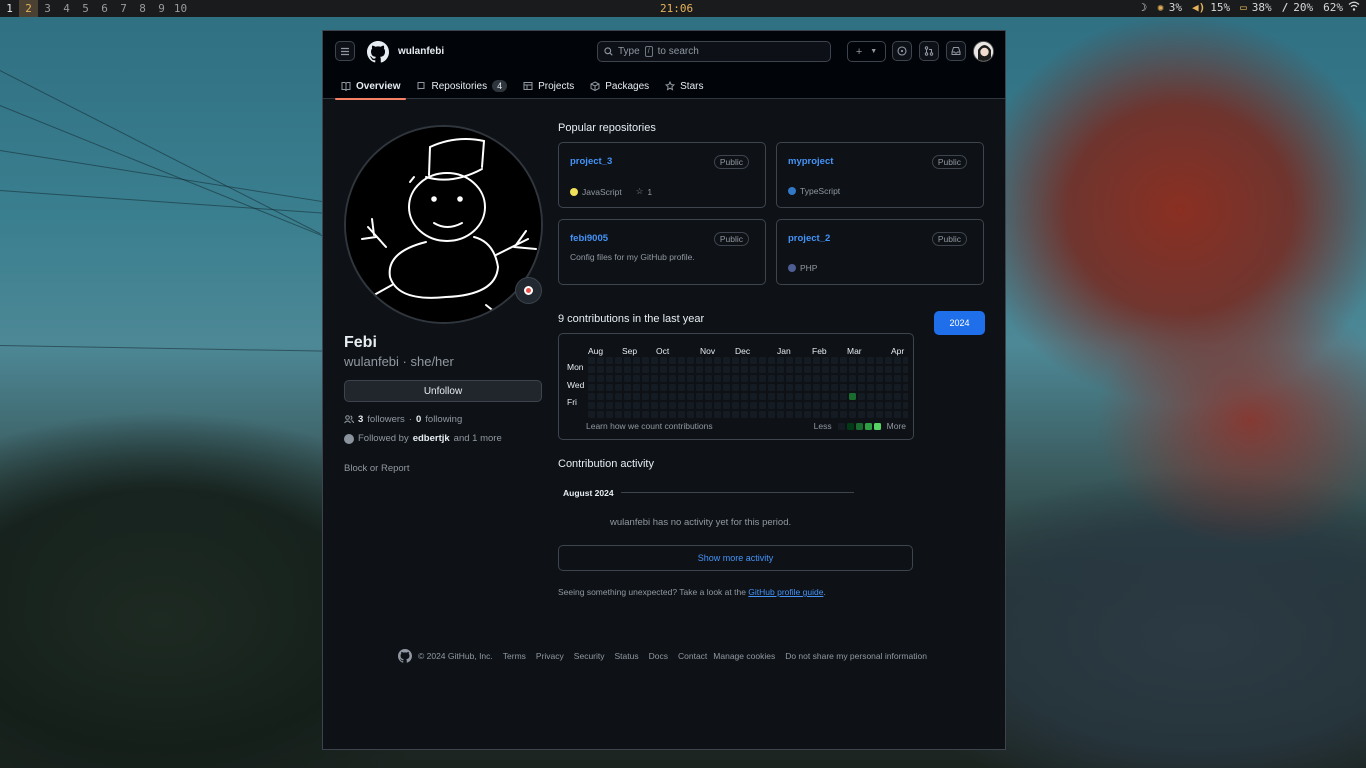  Describe the element at coordinates (785, 592) in the screenshot. I see `profile-guide-link: GitHub profile guide` at that location.